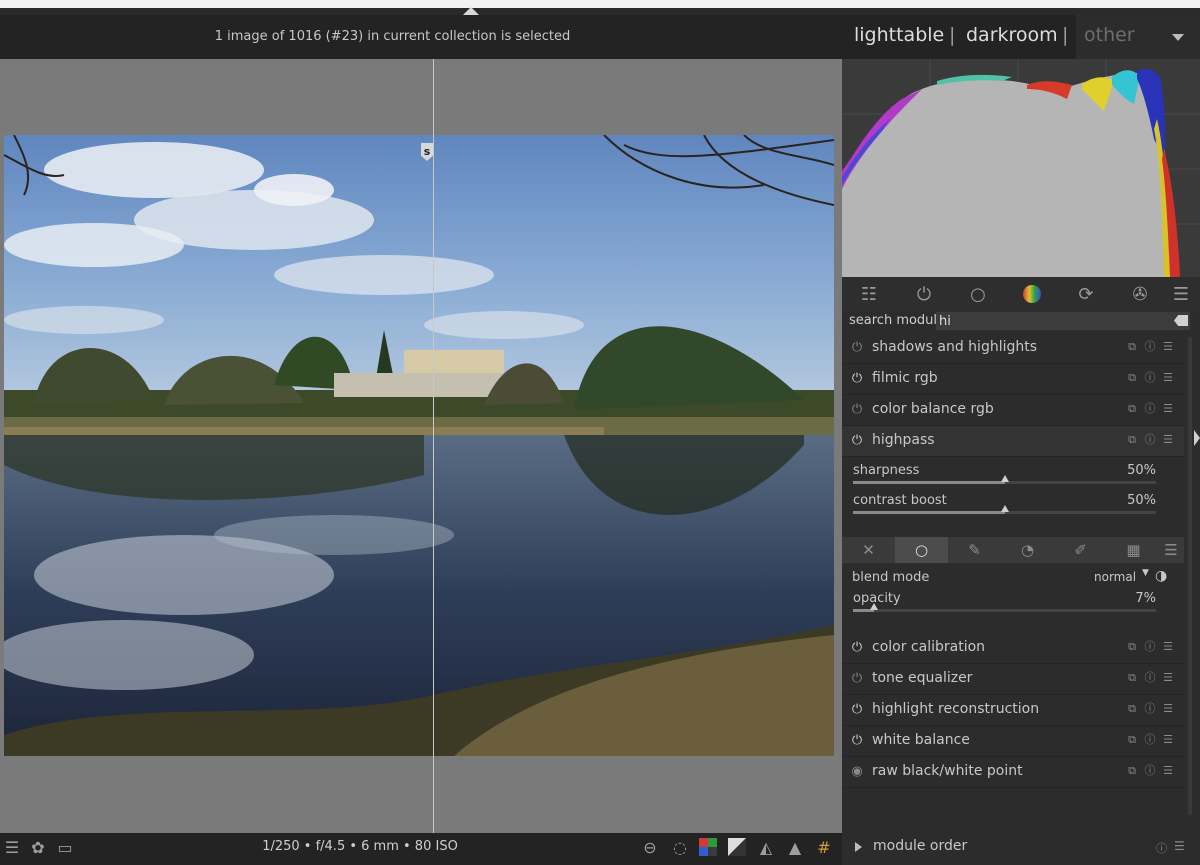 The height and width of the screenshot is (865, 1200). Describe the element at coordinates (1013, 741) in the screenshot. I see `module-white-balance: ⏻ white balance ⧉ ⓘ ☰` at that location.